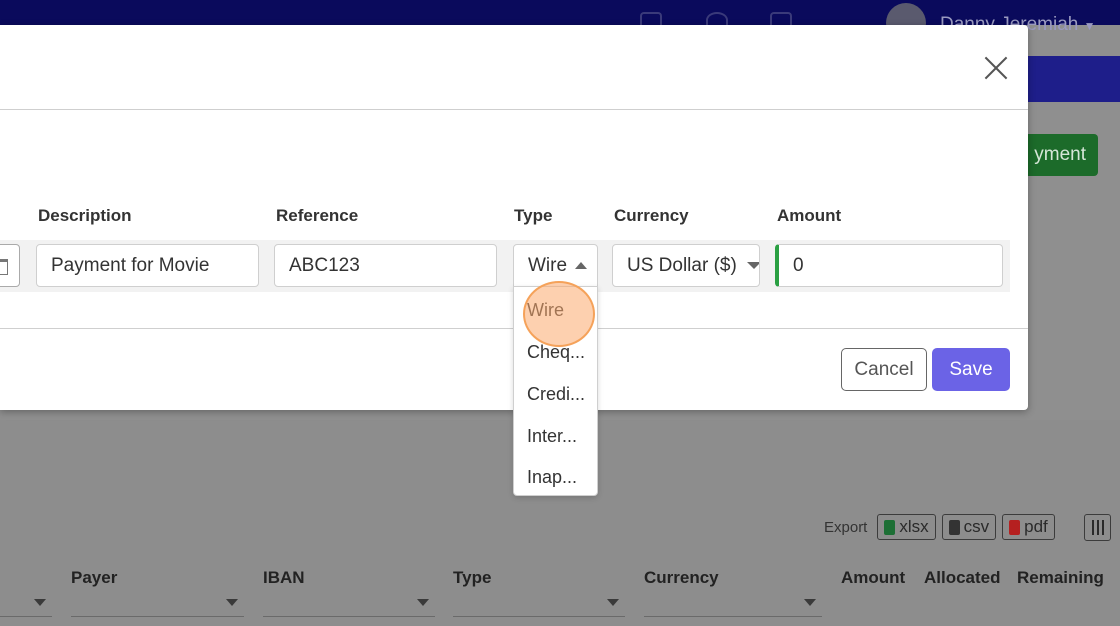  I want to click on chevron-up-icon, so click(581, 265).